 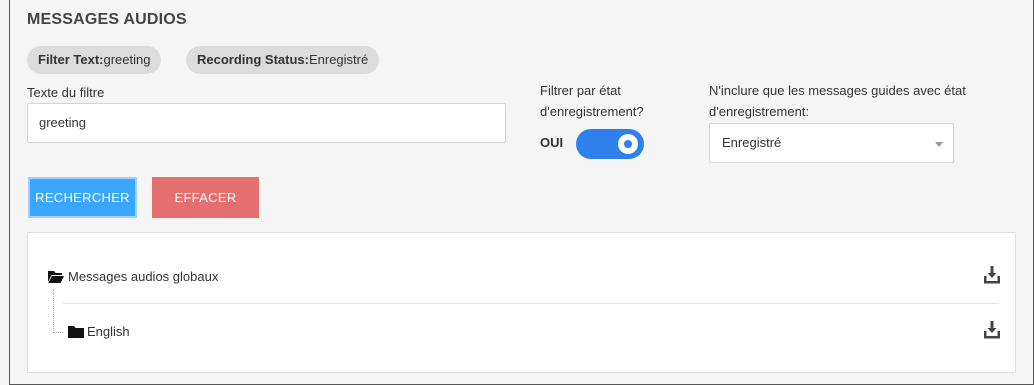 I want to click on page-title: MESSAGES AUDIOS, so click(x=107, y=19).